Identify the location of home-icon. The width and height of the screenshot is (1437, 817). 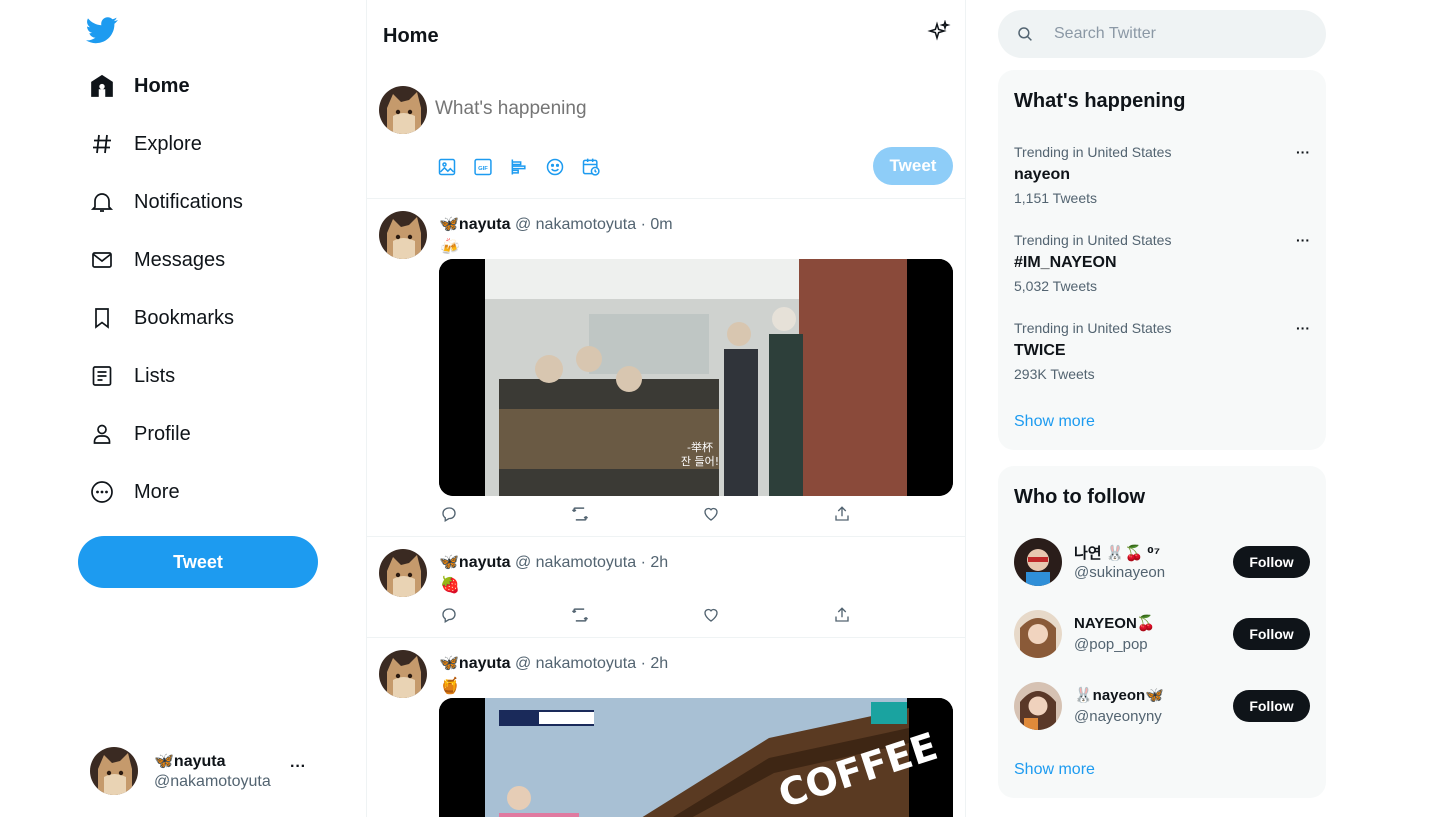
(102, 86).